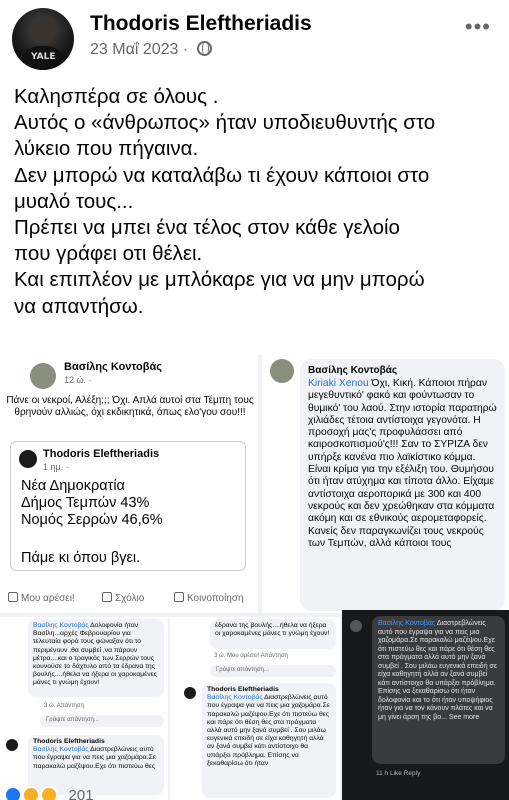 Image resolution: width=509 pixels, height=800 pixels. Describe the element at coordinates (31, 793) in the screenshot. I see `haha-reaction-icon` at that location.